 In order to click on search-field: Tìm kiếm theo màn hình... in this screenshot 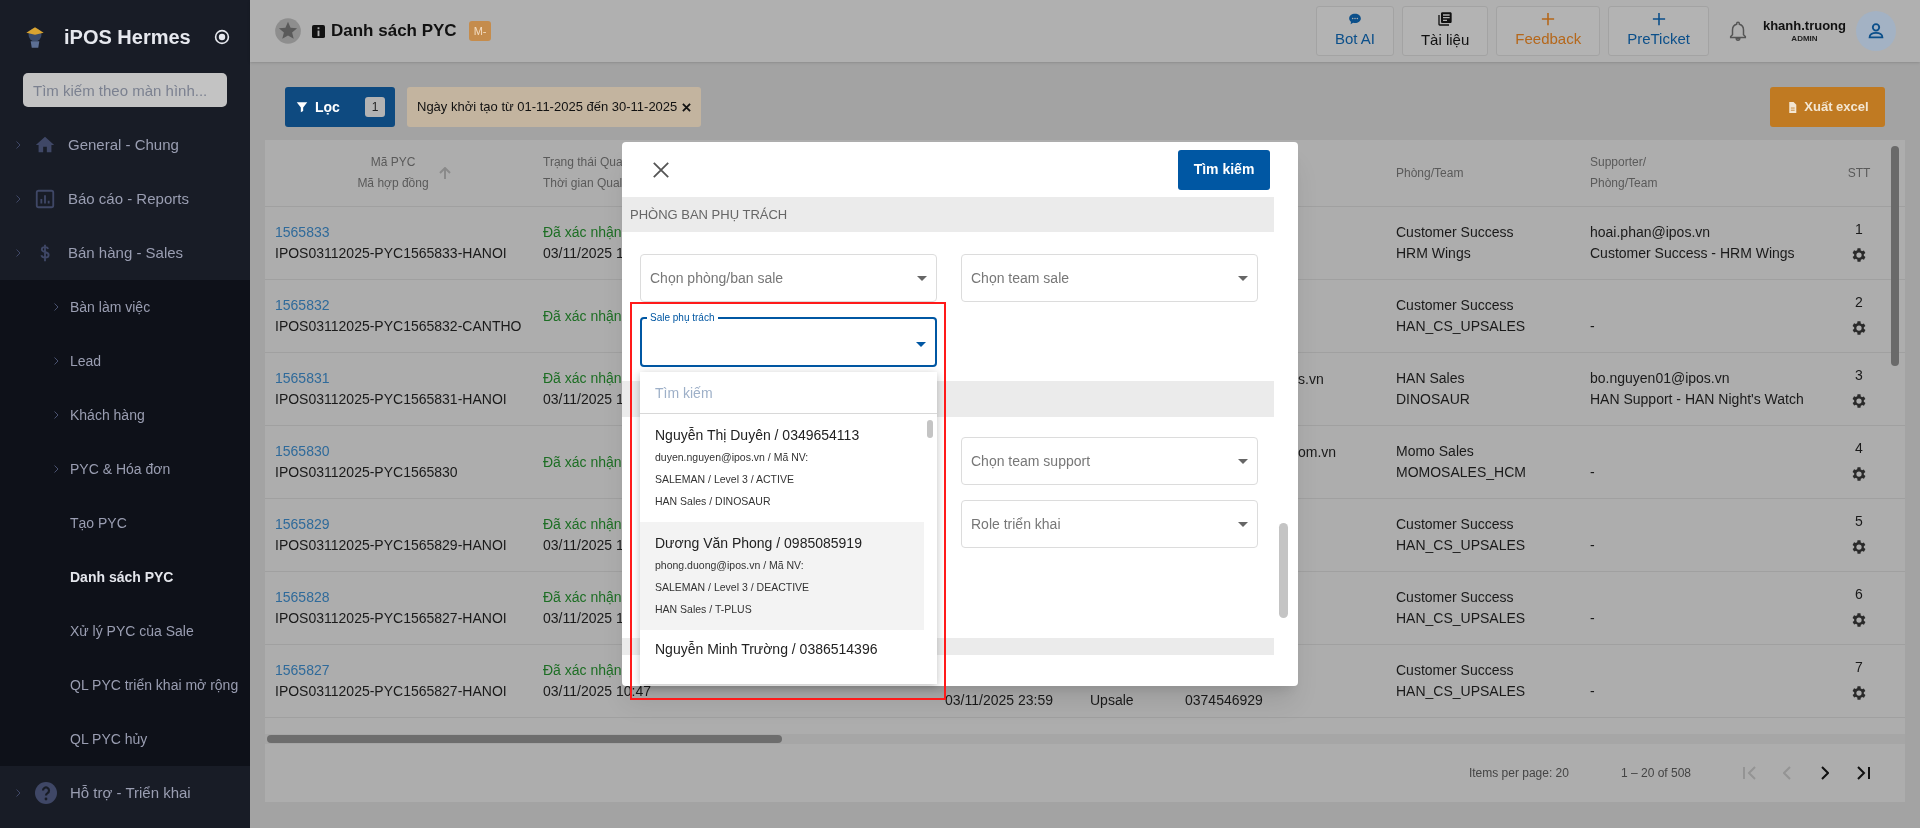, I will do `click(125, 90)`.